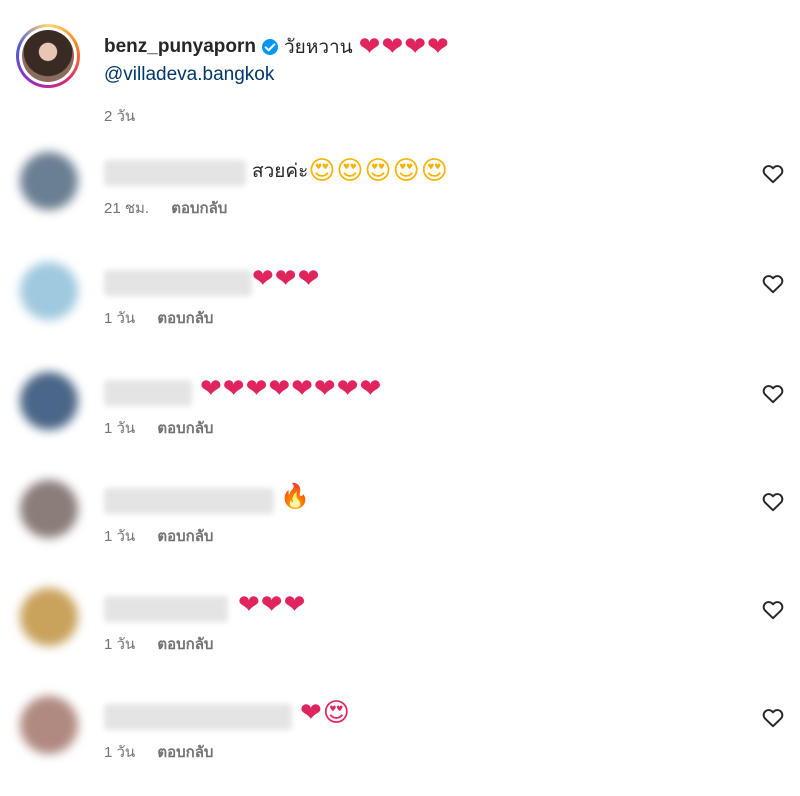 Image resolution: width=800 pixels, height=796 pixels. What do you see at coordinates (401, 202) in the screenshot?
I see `comment-item: สวยค่ะ 😍😍😍😍😍 21 ชม. ตอบกลับ` at bounding box center [401, 202].